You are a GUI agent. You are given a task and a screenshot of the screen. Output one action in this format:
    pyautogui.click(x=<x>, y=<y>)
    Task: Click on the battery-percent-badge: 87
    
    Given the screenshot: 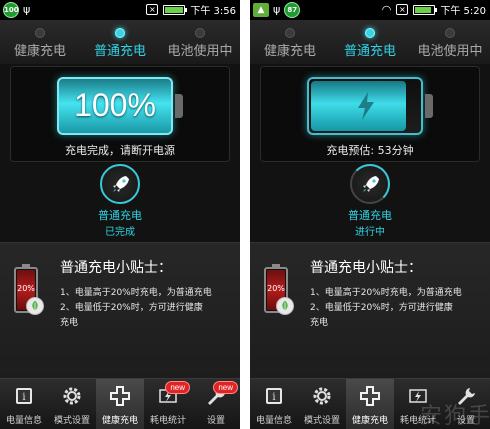 What is the action you would take?
    pyautogui.click(x=292, y=10)
    